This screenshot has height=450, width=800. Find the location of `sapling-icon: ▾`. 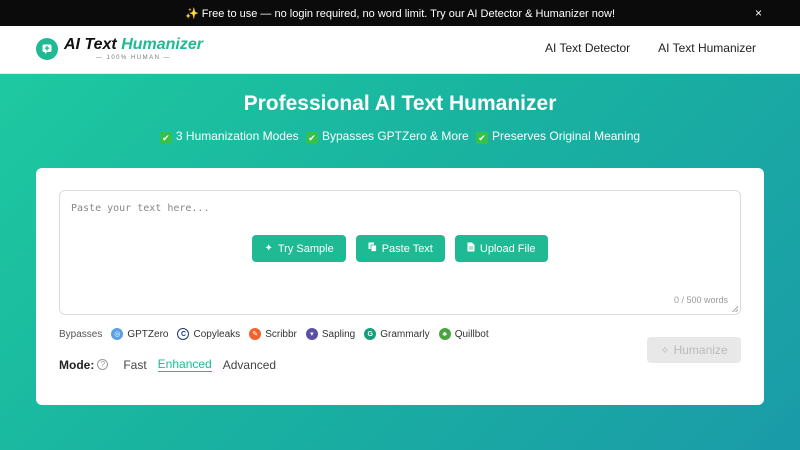

sapling-icon: ▾ is located at coordinates (311, 334).